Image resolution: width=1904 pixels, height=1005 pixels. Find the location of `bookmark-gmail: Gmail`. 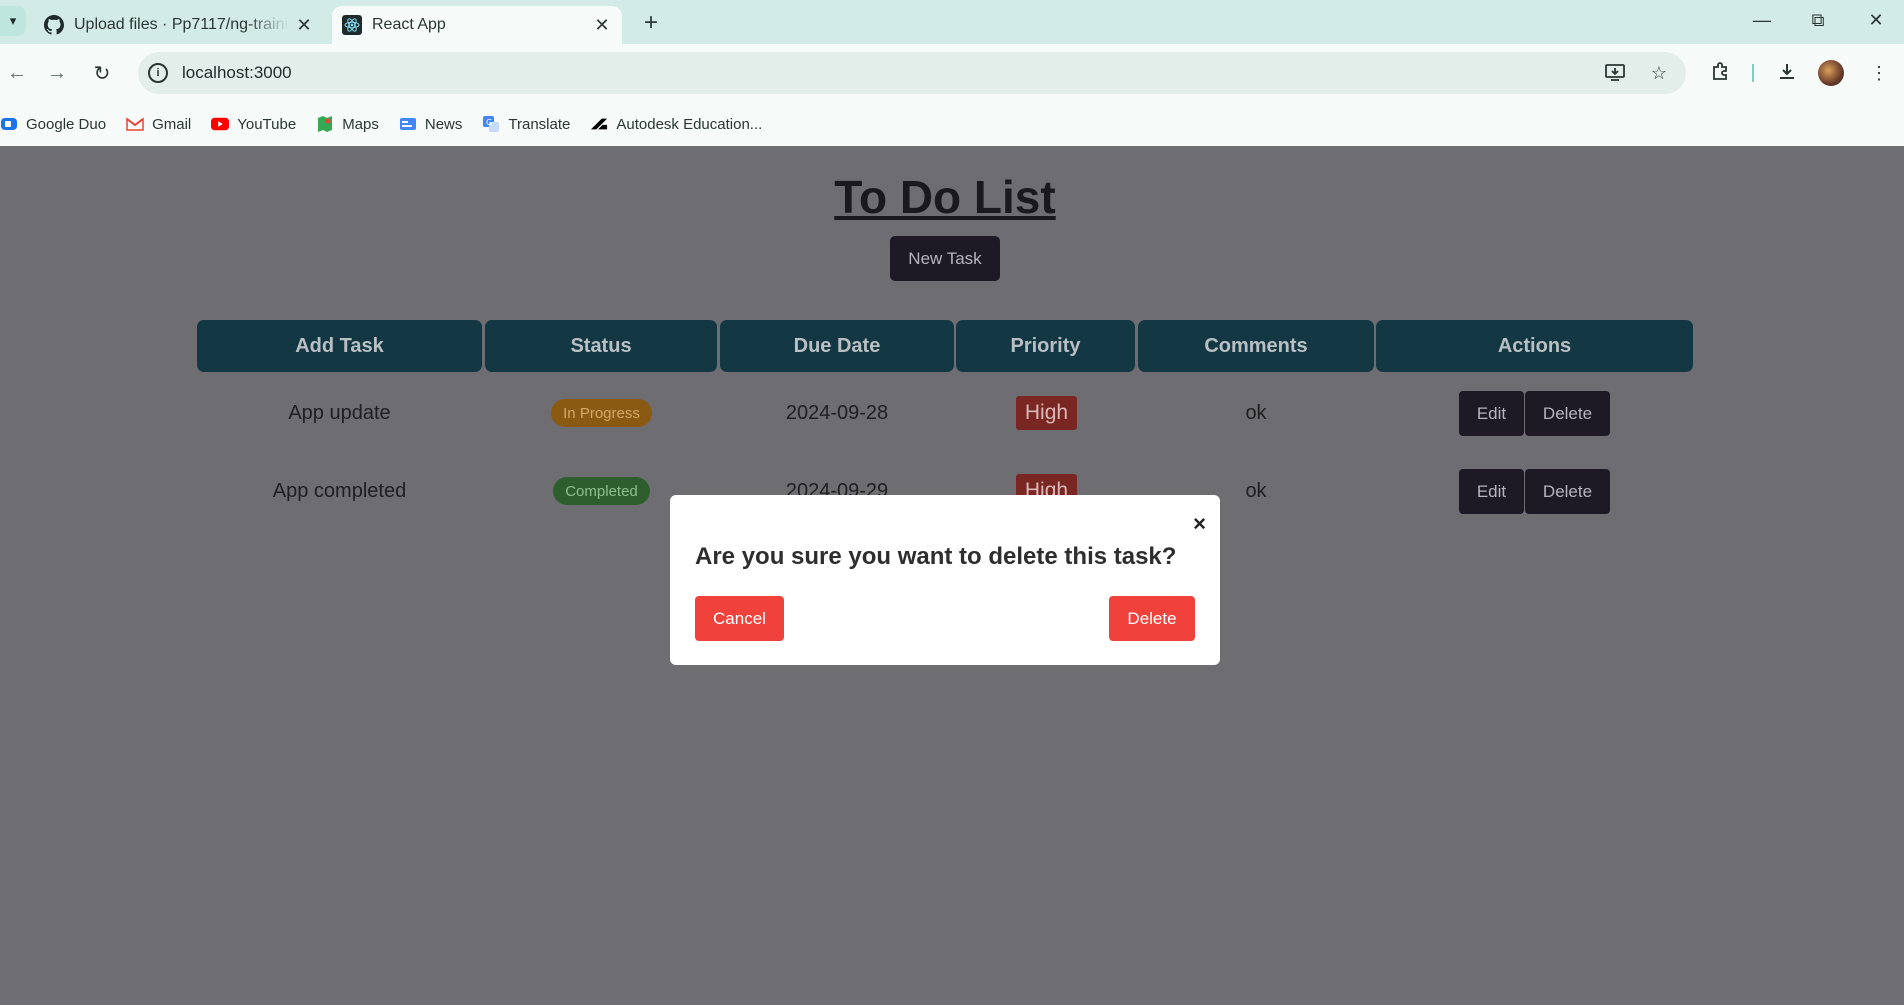

bookmark-gmail: Gmail is located at coordinates (158, 124).